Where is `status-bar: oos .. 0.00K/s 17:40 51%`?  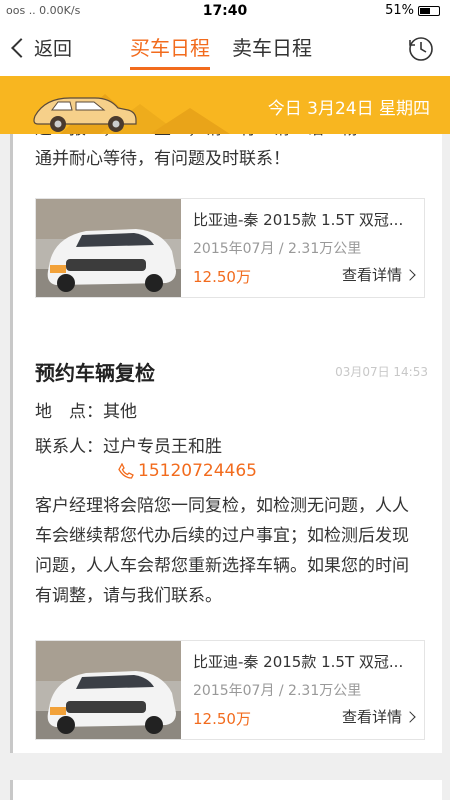 status-bar: oos .. 0.00K/s 17:40 51% is located at coordinates (225, 12).